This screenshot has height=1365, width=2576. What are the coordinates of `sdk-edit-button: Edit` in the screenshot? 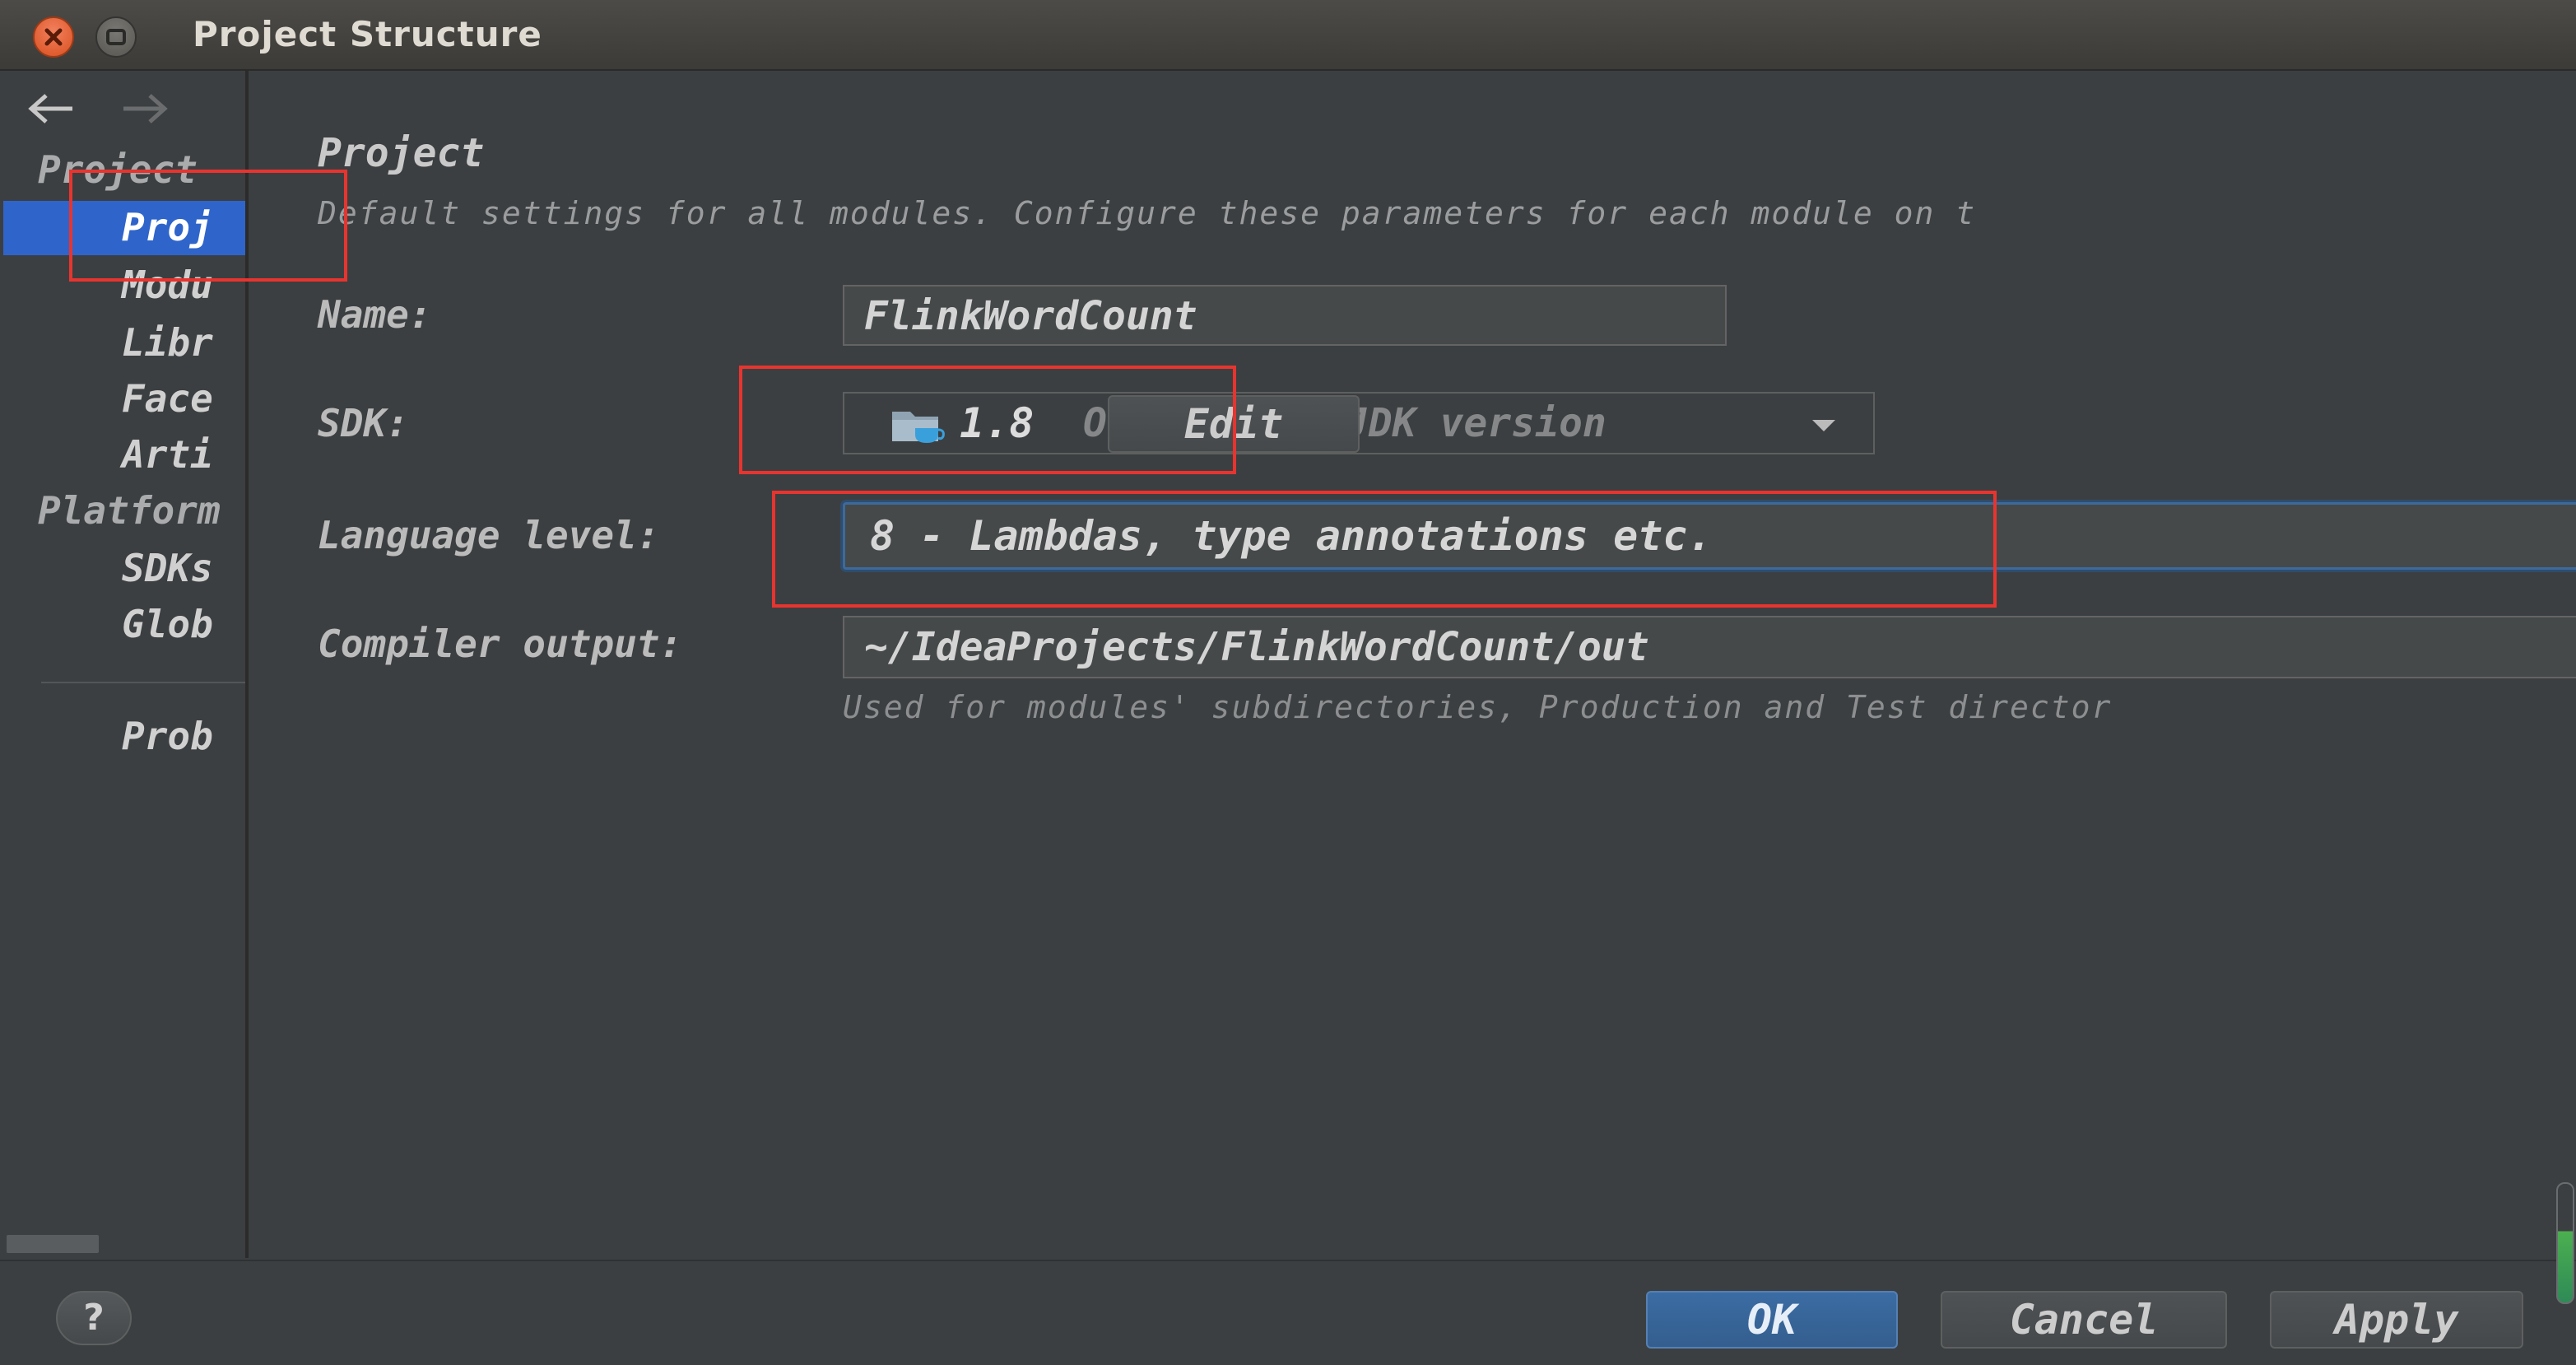 It's located at (1234, 424).